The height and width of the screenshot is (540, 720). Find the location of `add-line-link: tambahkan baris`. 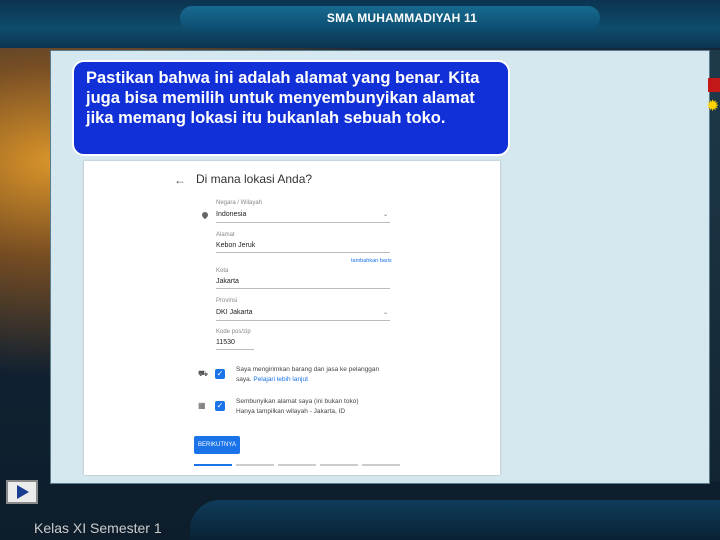

add-line-link: tambahkan baris is located at coordinates (371, 261).